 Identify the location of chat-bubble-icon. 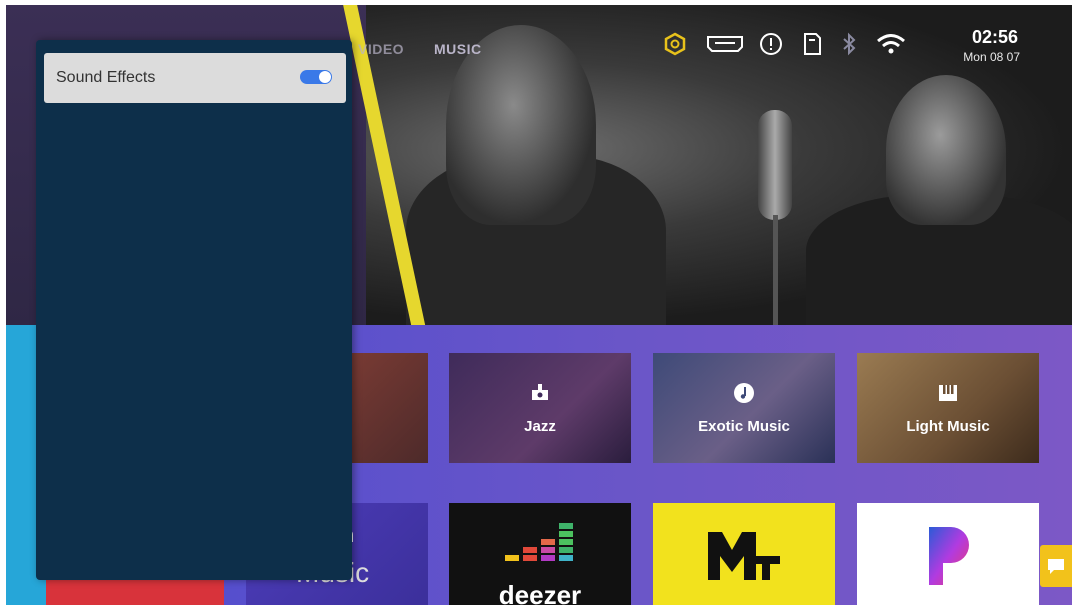
(1056, 566).